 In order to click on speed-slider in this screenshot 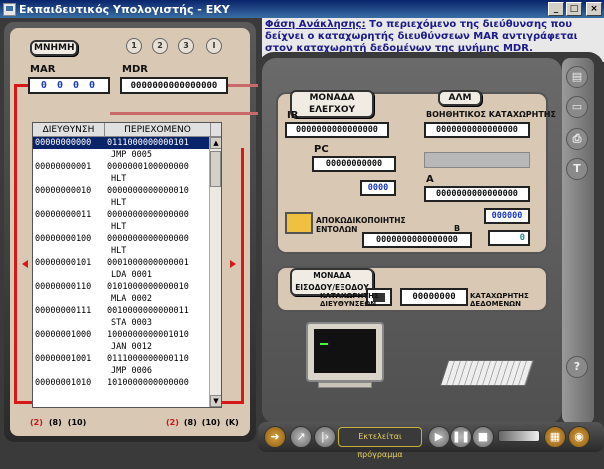, I will do `click(519, 436)`.